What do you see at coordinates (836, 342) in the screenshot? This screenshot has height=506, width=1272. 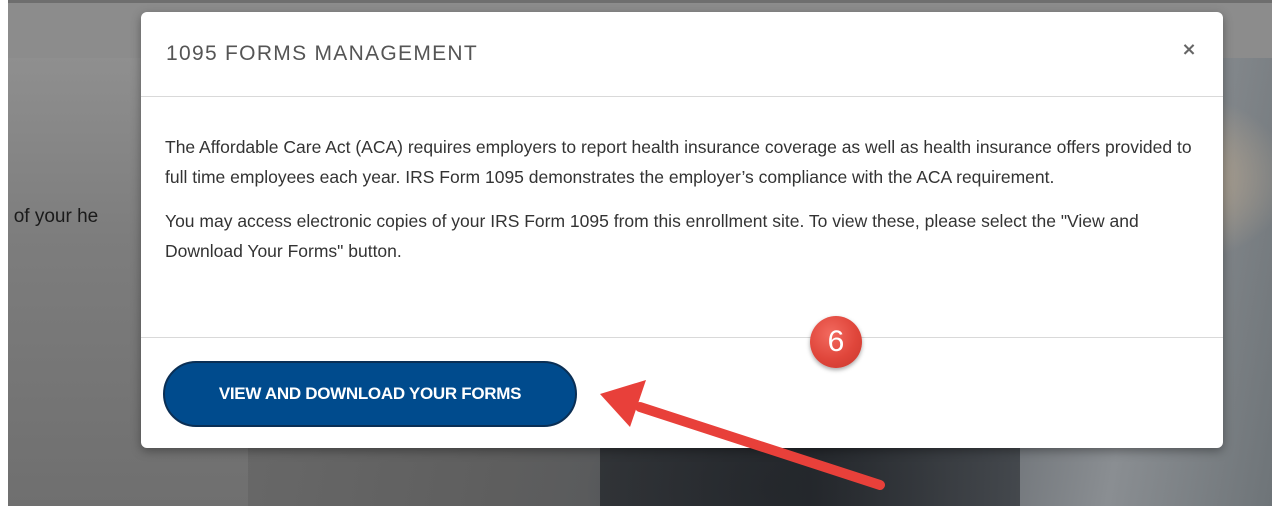 I see `step-number-badge: 6` at bounding box center [836, 342].